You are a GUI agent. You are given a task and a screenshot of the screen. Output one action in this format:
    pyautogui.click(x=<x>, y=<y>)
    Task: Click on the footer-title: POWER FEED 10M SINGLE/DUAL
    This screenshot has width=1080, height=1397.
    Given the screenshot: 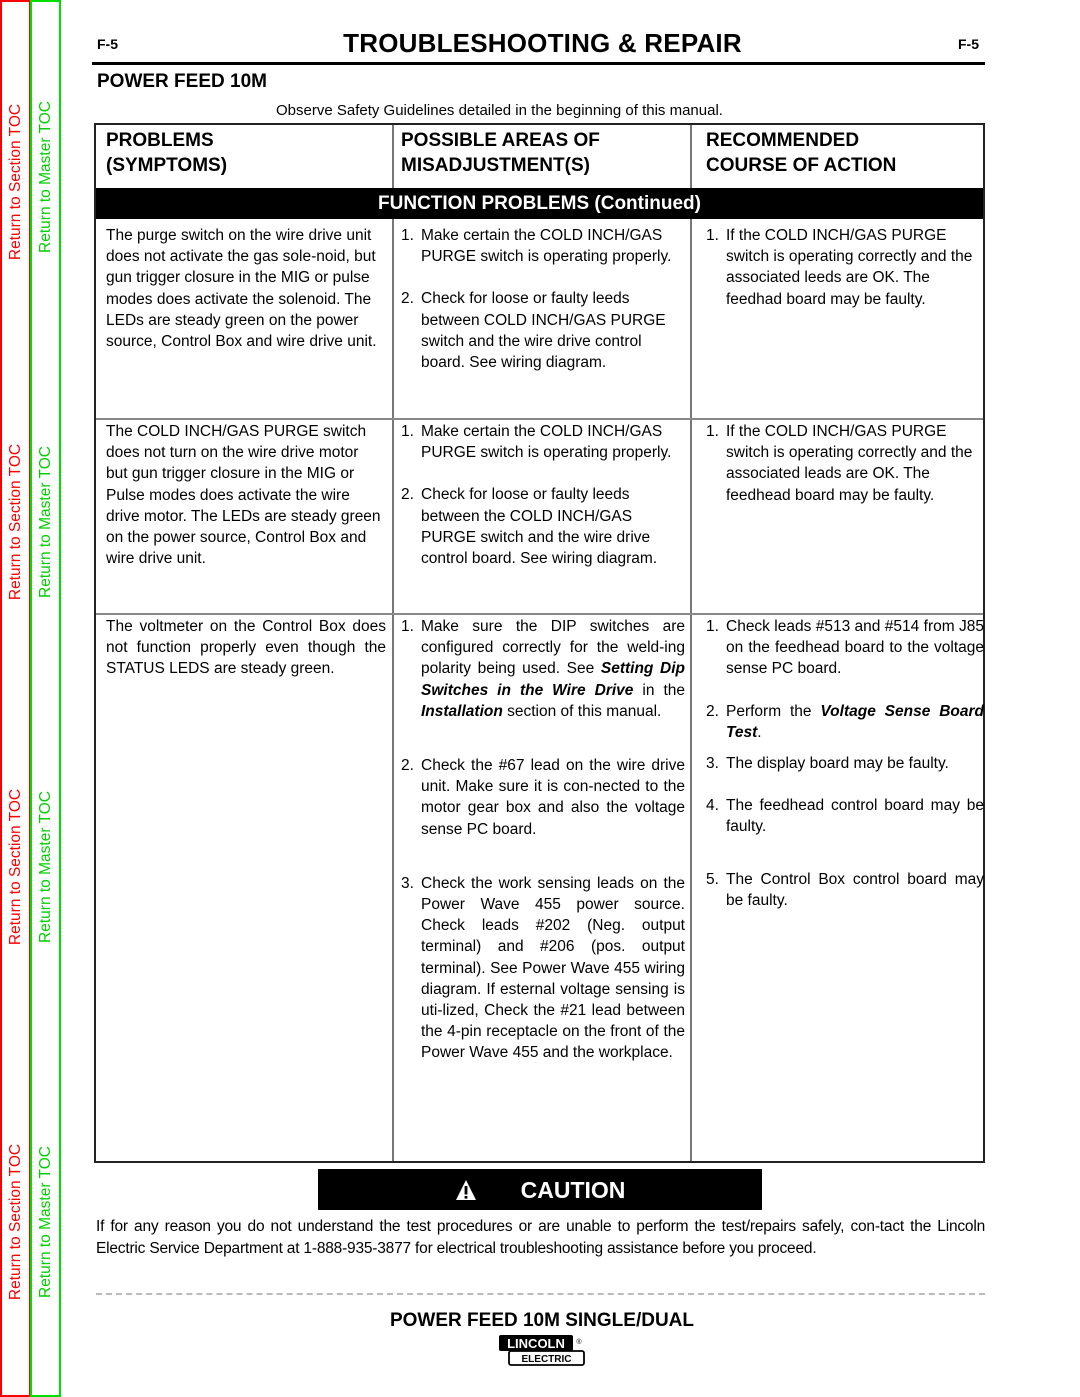 What is the action you would take?
    pyautogui.click(x=542, y=1320)
    